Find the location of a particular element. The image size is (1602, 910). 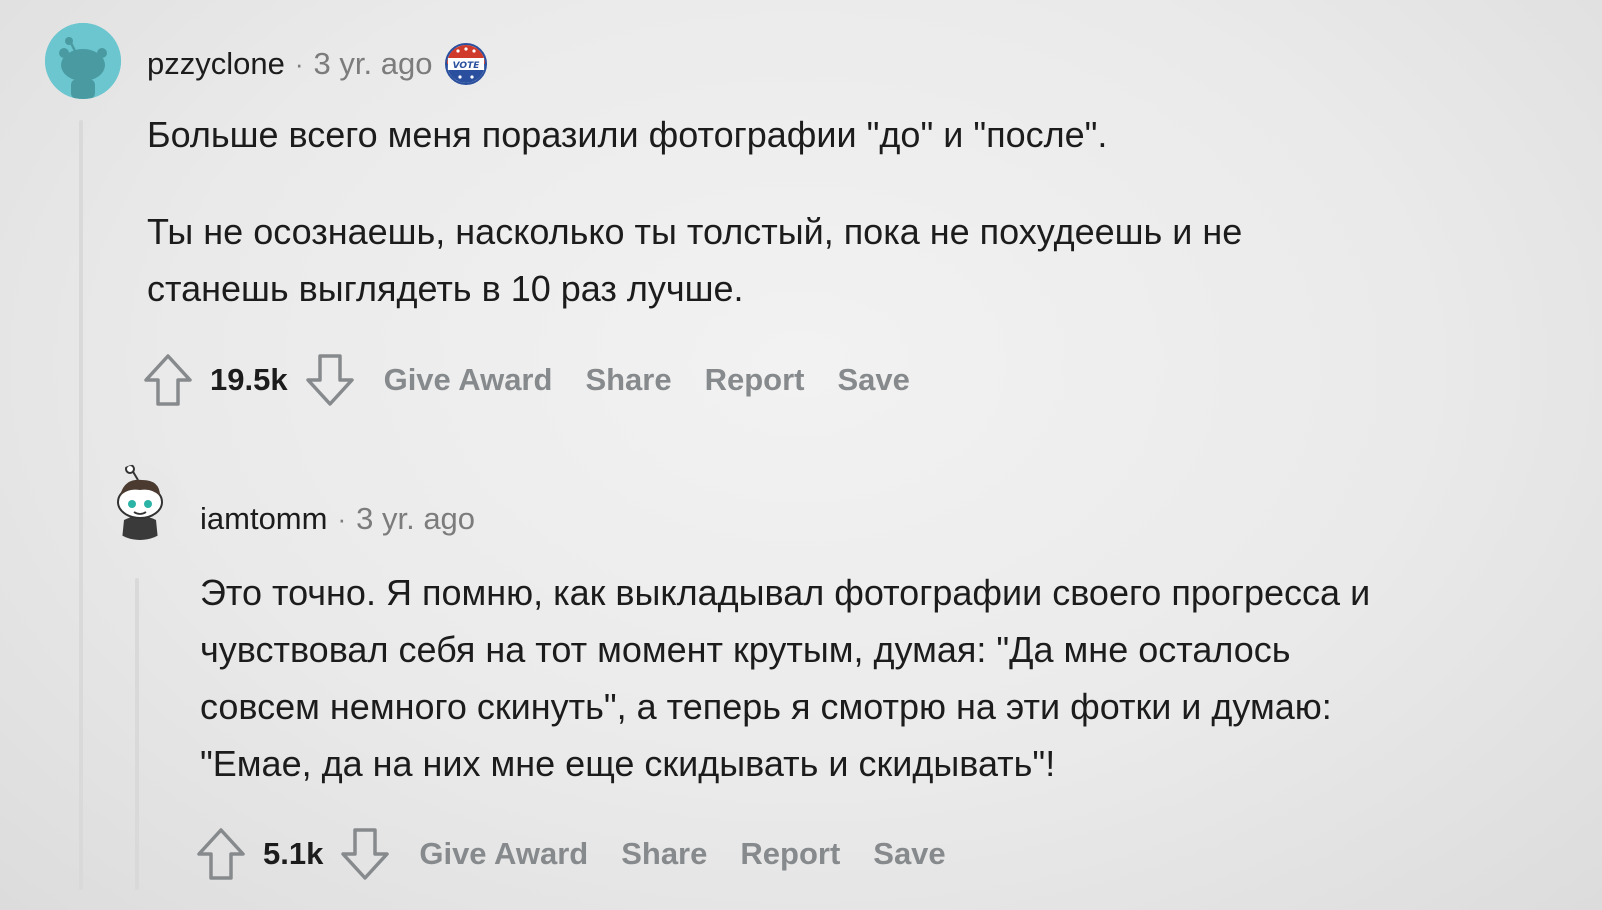

comment-action-bar: 5.1k Give Award Share Report Save is located at coordinates (570, 854).